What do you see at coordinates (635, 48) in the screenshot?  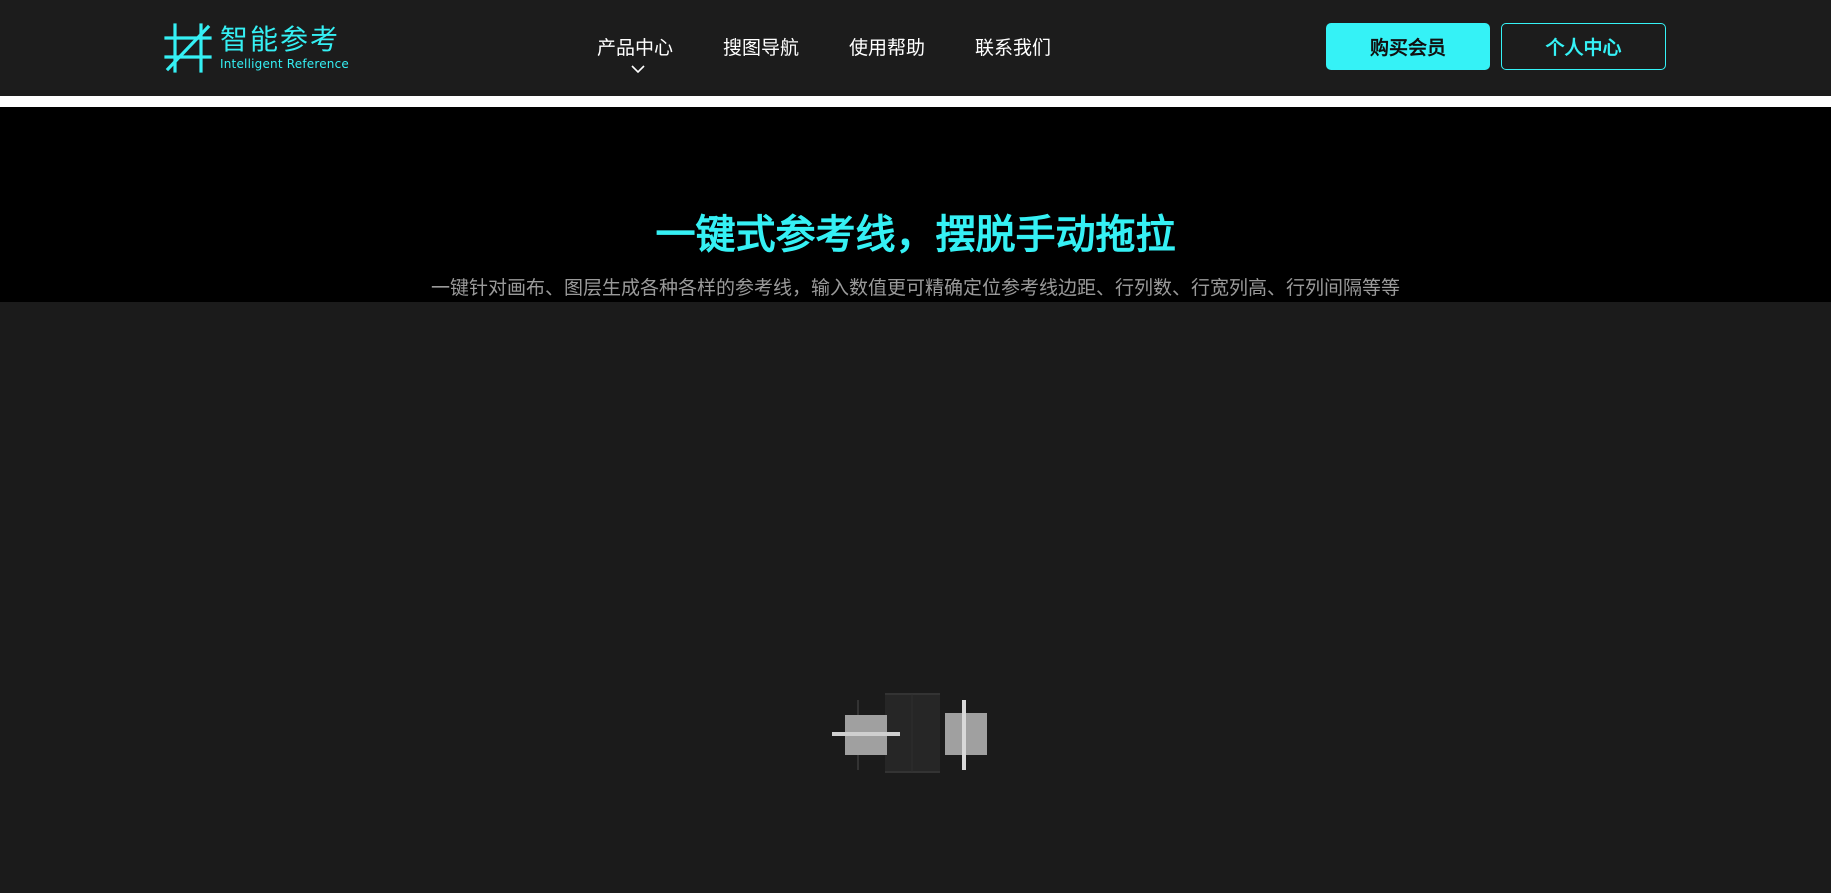 I see `nav-item-label: 产品中心` at bounding box center [635, 48].